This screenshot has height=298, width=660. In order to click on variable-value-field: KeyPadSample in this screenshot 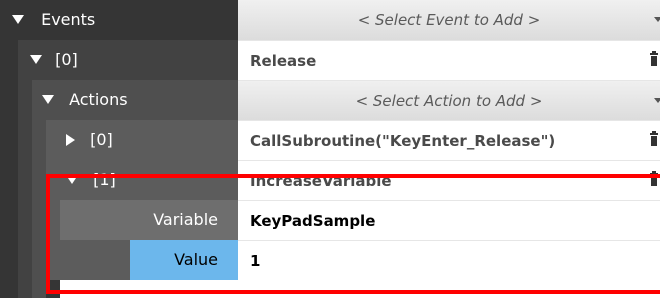, I will do `click(449, 220)`.